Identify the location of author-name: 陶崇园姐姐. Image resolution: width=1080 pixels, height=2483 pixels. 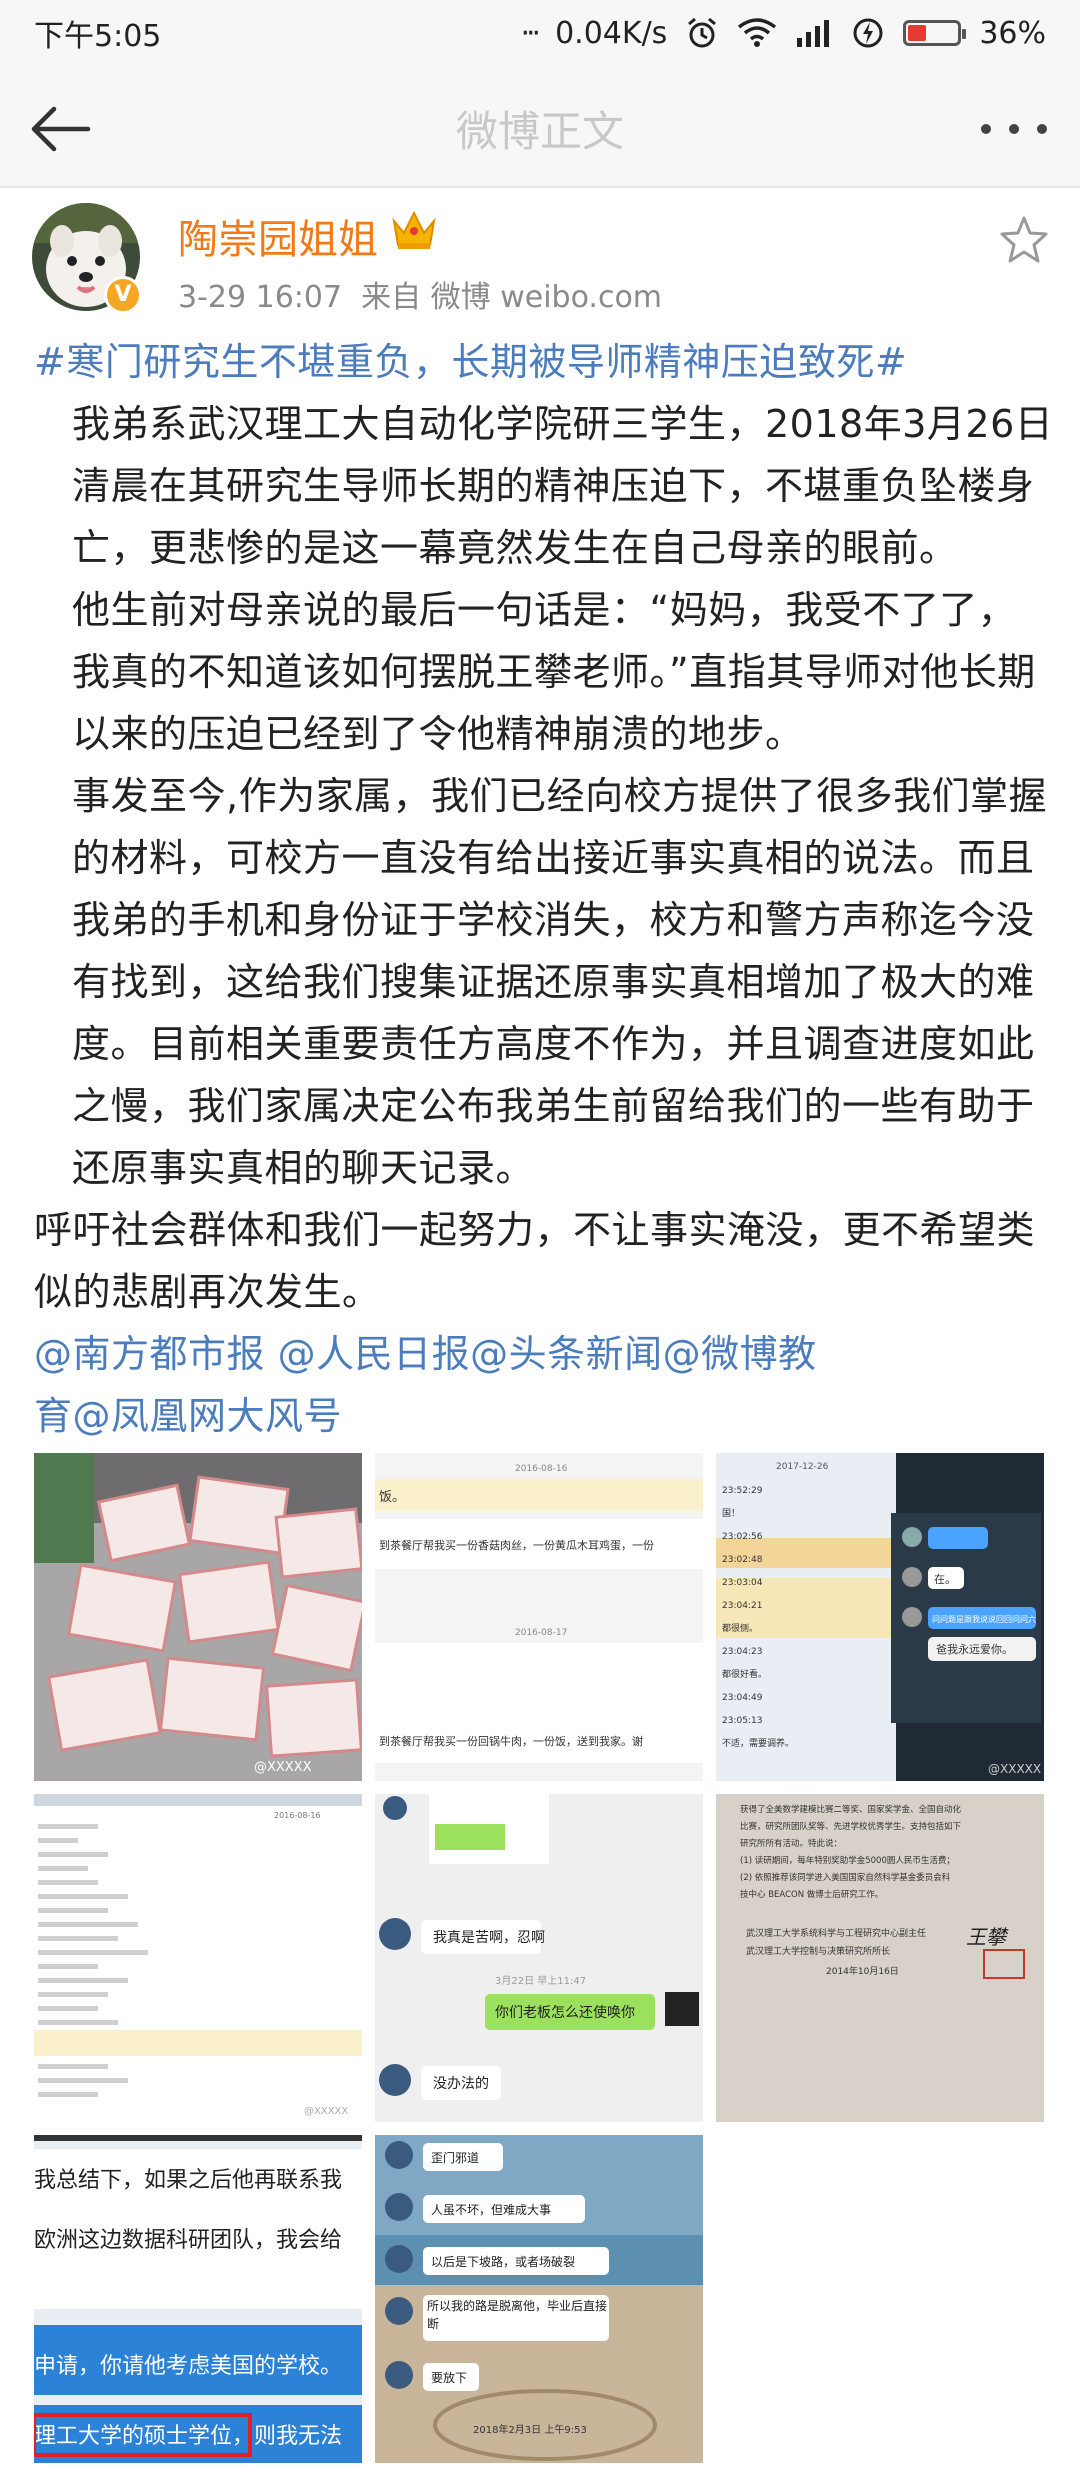
(278, 236).